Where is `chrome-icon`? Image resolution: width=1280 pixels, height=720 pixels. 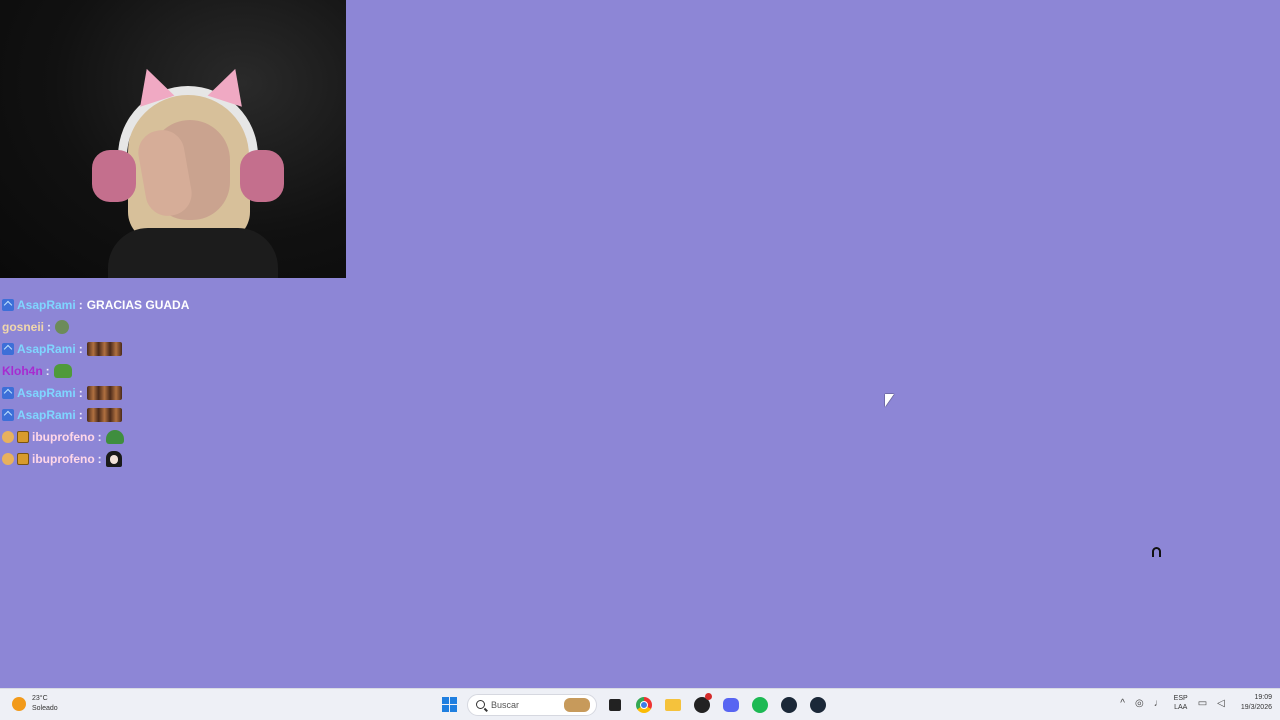
chrome-icon is located at coordinates (643, 704).